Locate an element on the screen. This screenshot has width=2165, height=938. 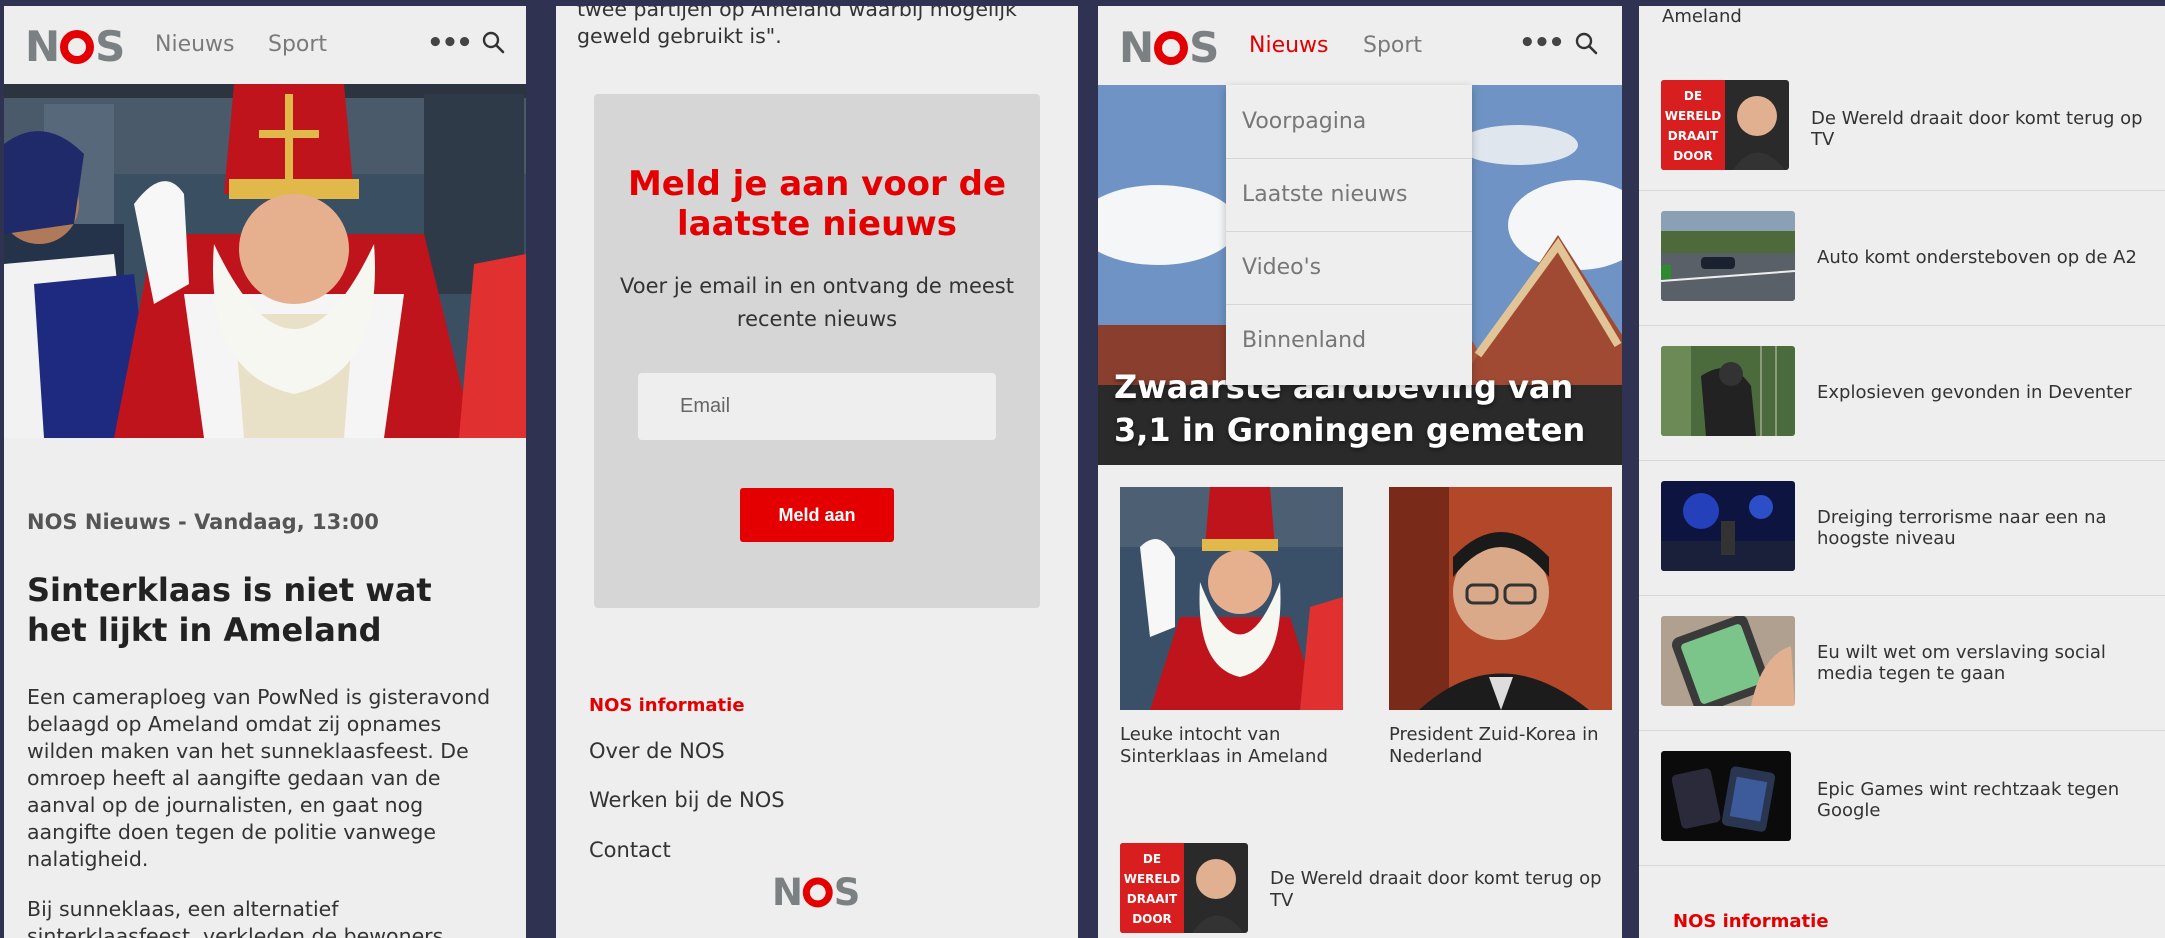
thumb-highway is located at coordinates (1728, 256).